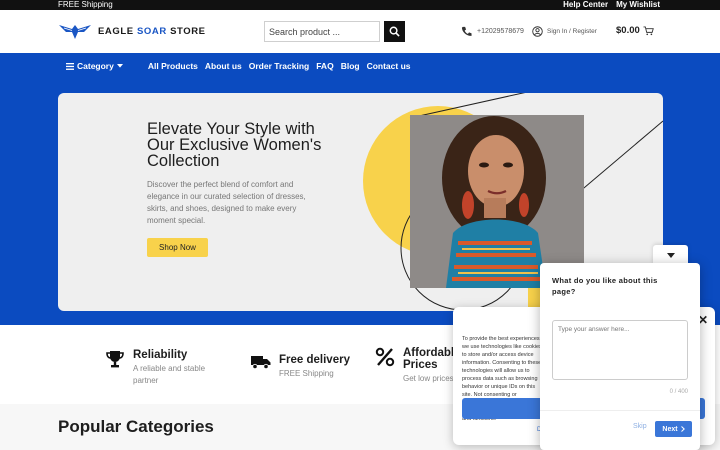 This screenshot has width=720, height=450. What do you see at coordinates (152, 31) in the screenshot?
I see `logo-text: EAGLE SOAR STORE` at bounding box center [152, 31].